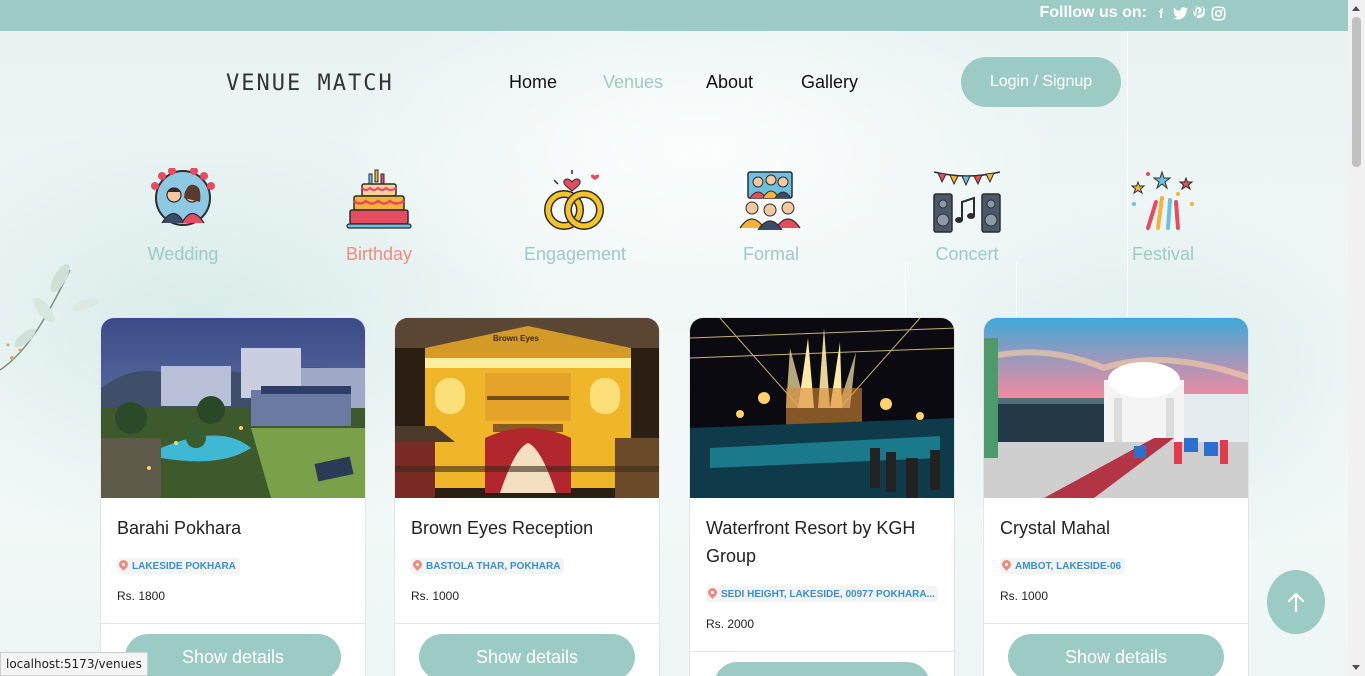 The image size is (1365, 676). Describe the element at coordinates (575, 203) in the screenshot. I see `engagement-rings-icon` at that location.